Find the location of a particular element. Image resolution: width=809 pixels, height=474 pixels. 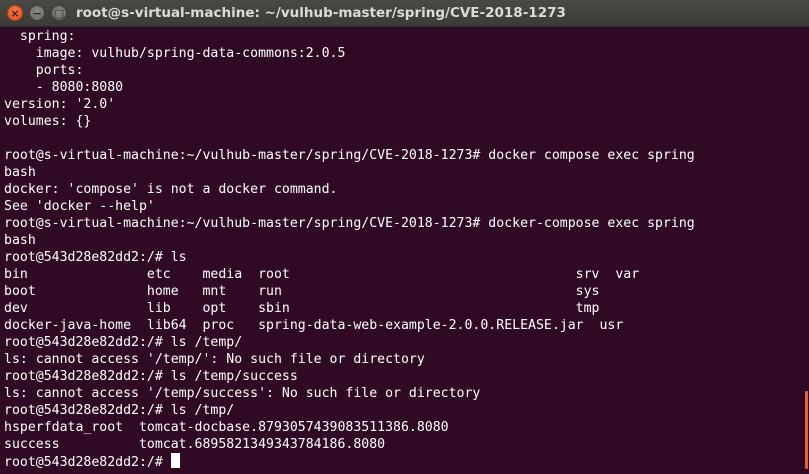

minimize-icon: − is located at coordinates (37, 13).